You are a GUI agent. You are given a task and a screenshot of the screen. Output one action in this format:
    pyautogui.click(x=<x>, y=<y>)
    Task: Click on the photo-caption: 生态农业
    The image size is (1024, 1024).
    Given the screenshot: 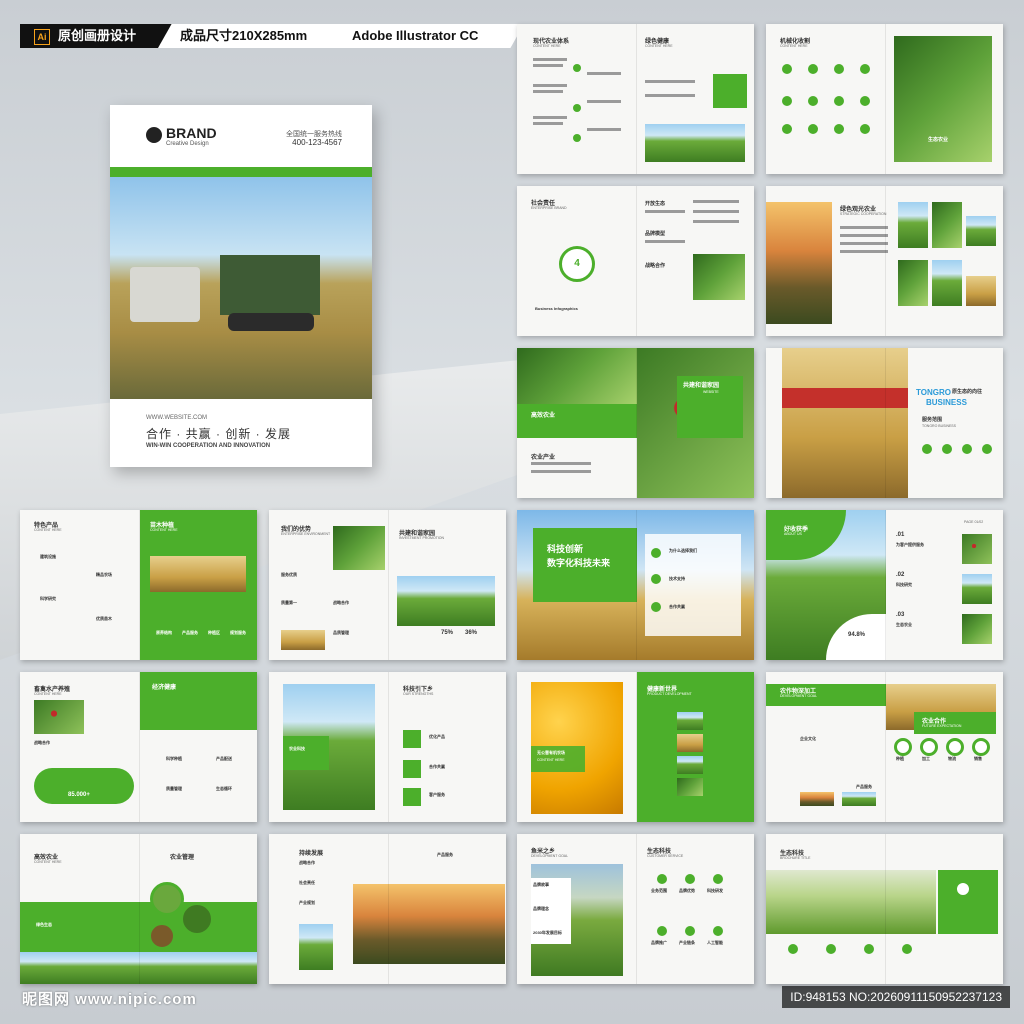 What is the action you would take?
    pyautogui.click(x=938, y=140)
    